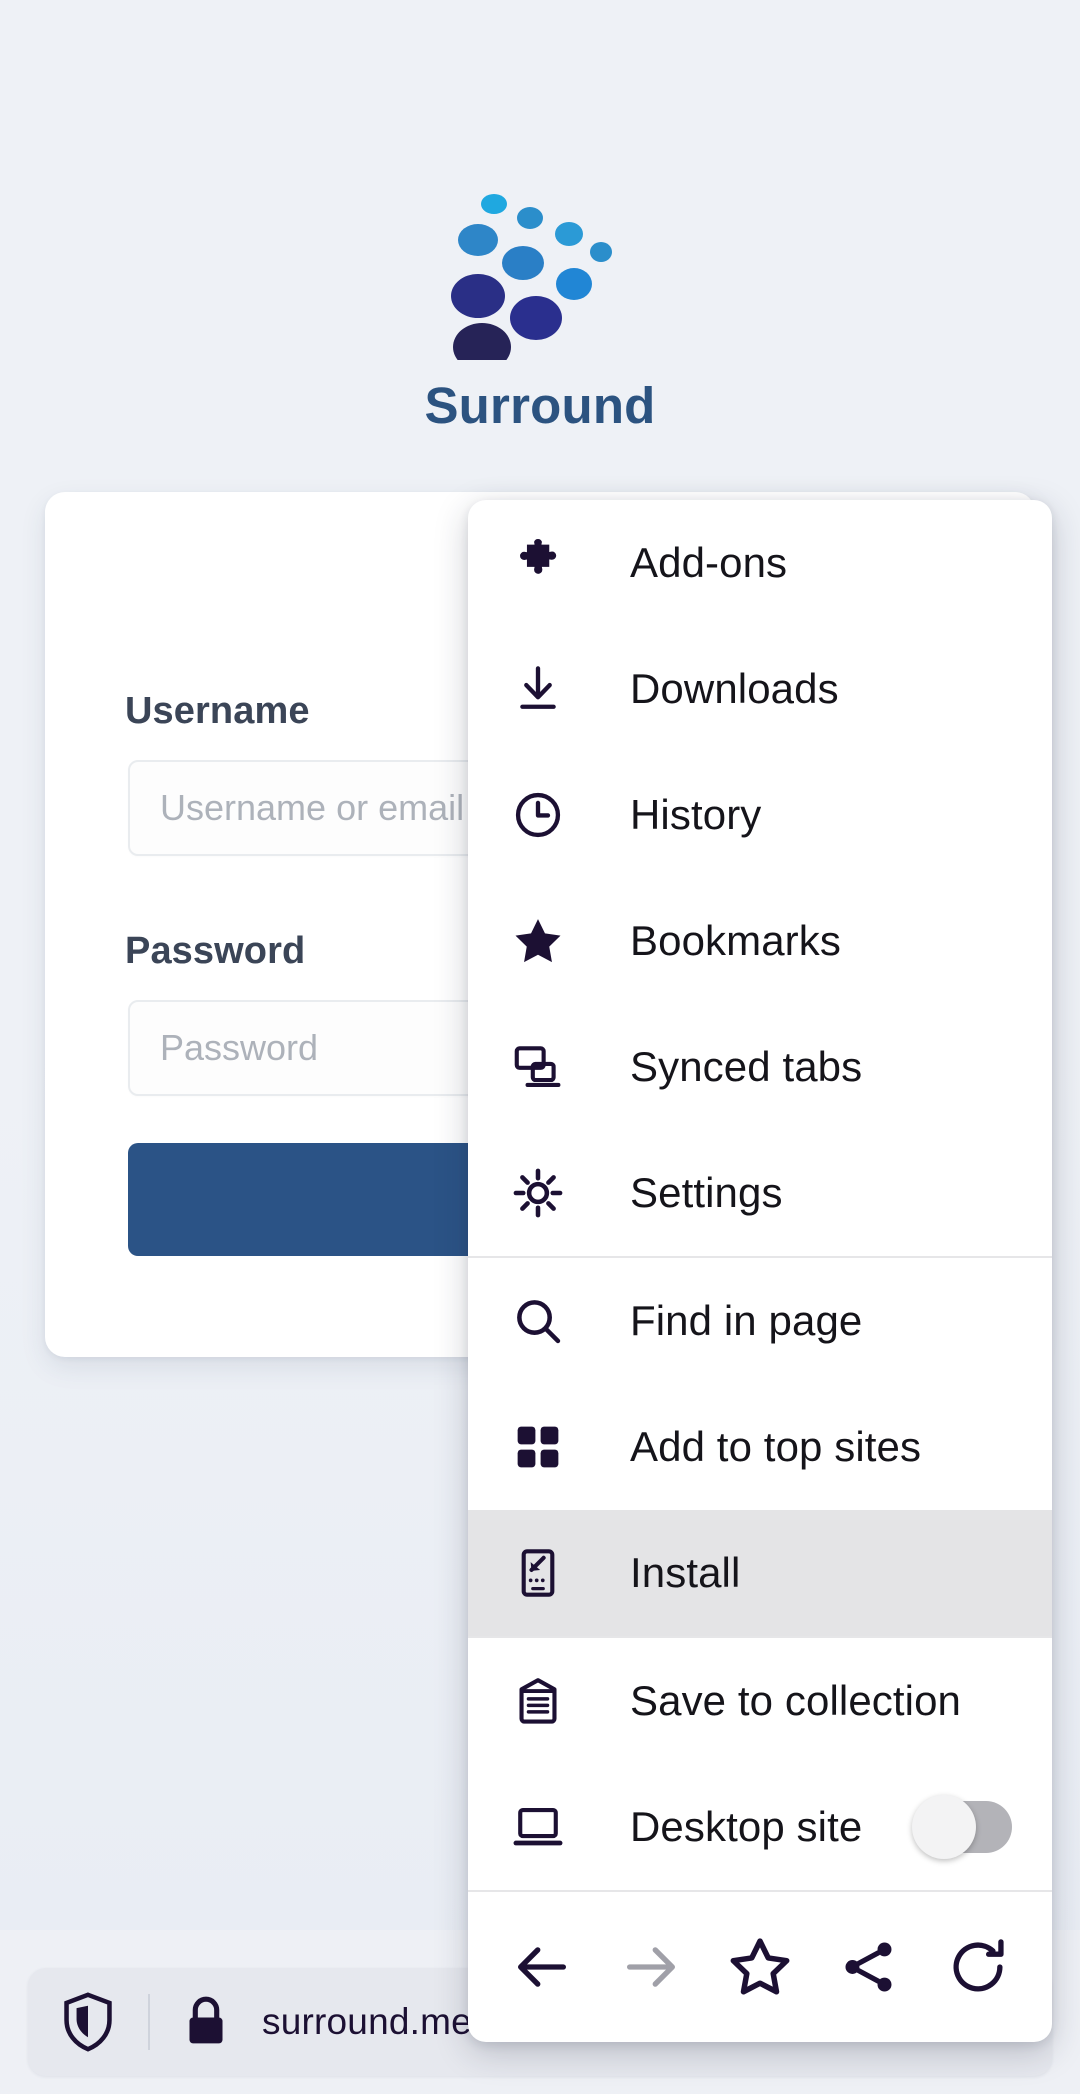  I want to click on menu-item-history: History, so click(760, 815).